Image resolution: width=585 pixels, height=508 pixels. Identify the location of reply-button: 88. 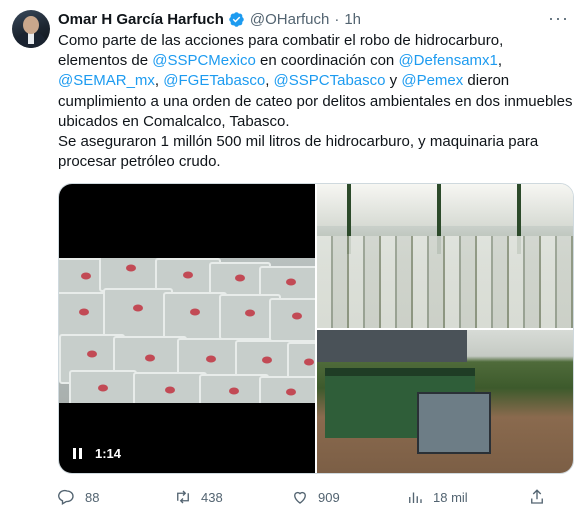
(78, 497).